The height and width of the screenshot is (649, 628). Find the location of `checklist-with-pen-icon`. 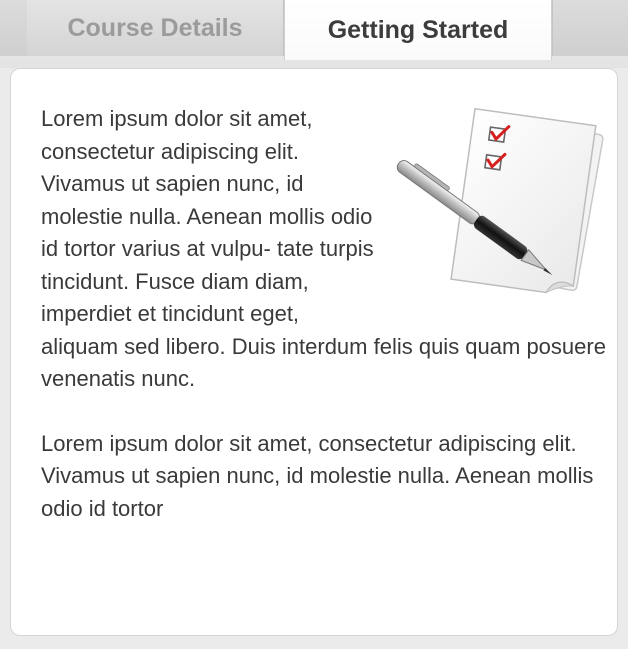

checklist-with-pen-icon is located at coordinates (497, 210).